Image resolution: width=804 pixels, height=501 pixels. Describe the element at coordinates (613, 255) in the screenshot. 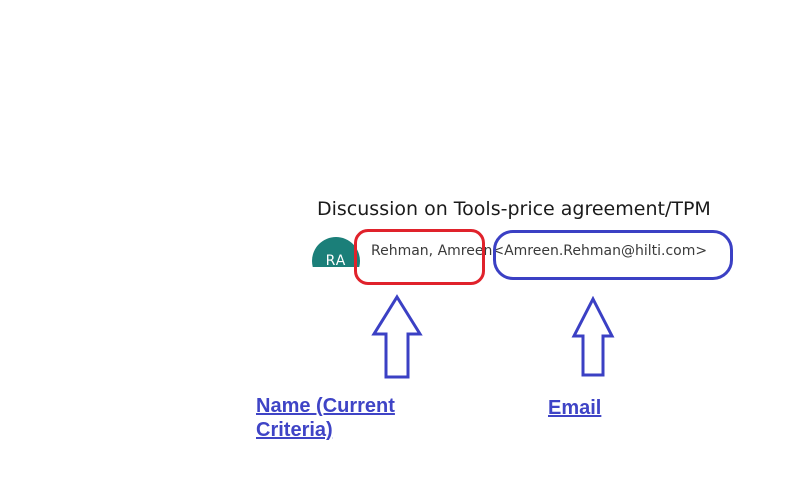

I see `email-highlight-outline` at that location.